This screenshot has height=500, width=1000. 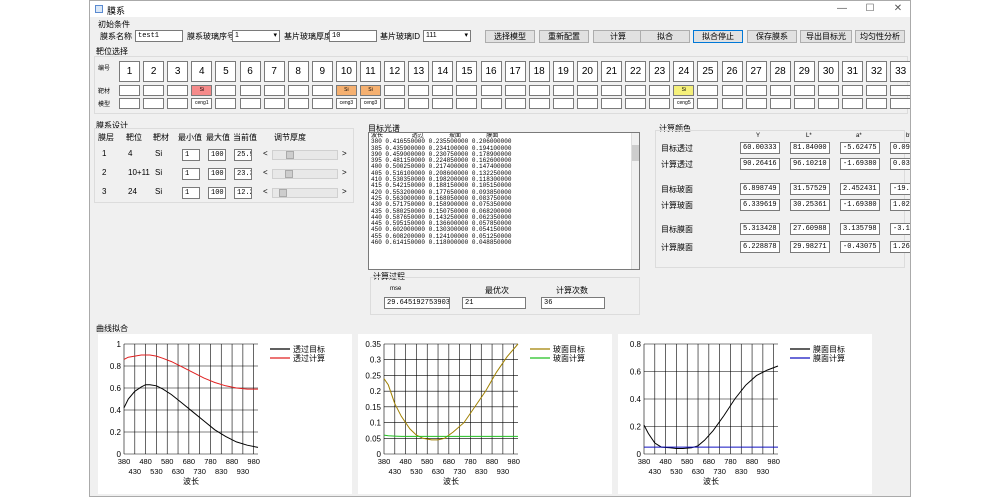 I want to click on color-value-field: 31.57529, so click(x=810, y=189).